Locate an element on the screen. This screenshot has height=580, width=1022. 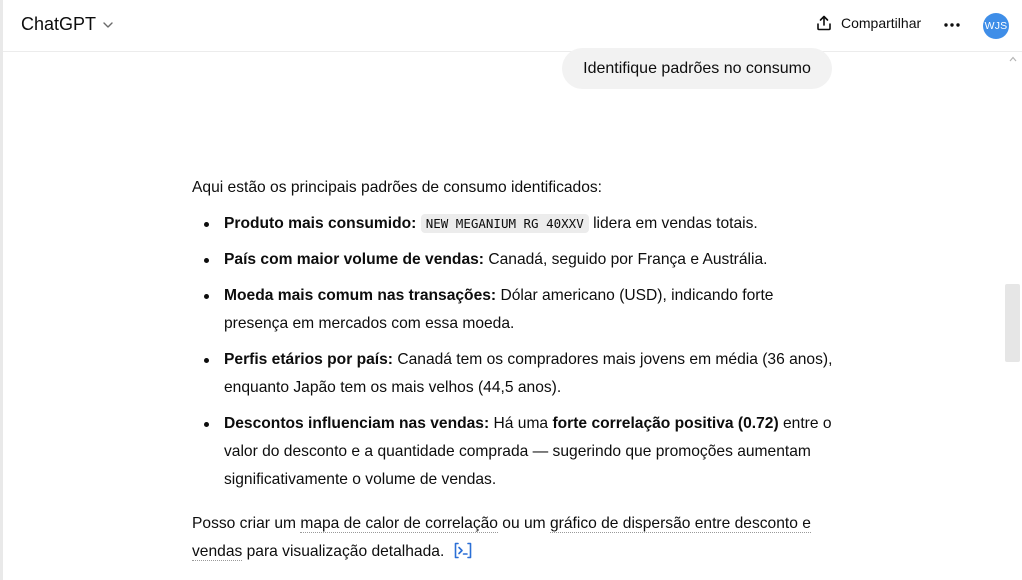
item-title: Produto mais consumido: is located at coordinates (320, 223).